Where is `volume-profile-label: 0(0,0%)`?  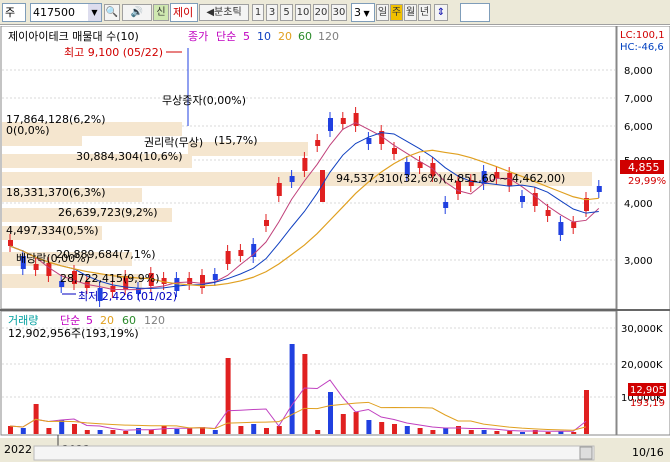 volume-profile-label: 0(0,0%) is located at coordinates (28, 130).